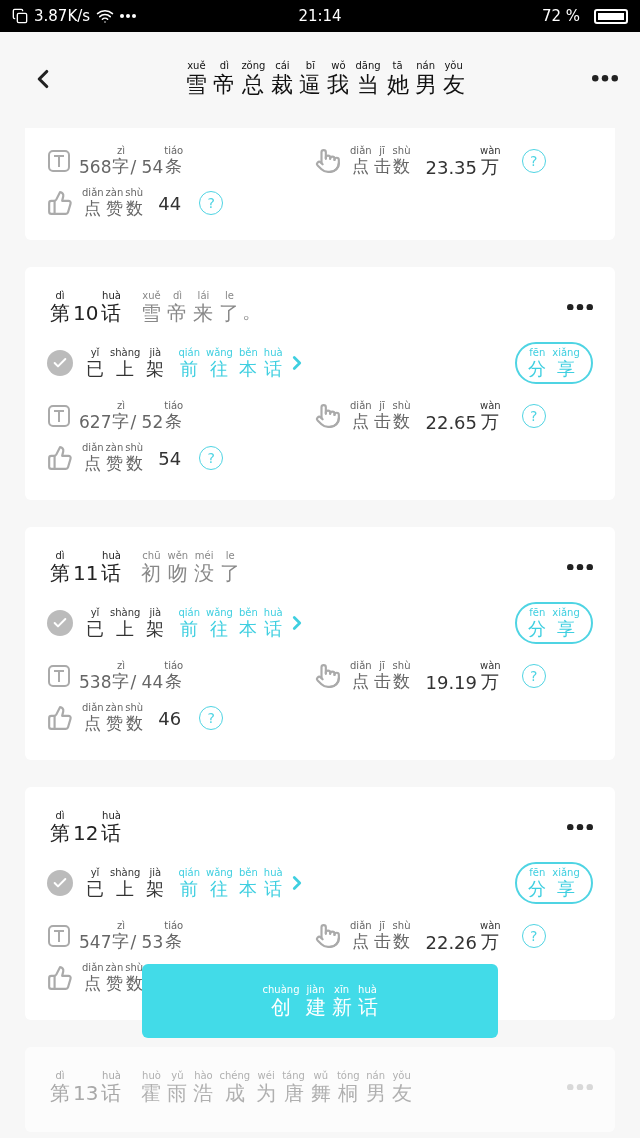 Image resolution: width=640 pixels, height=1138 pixels. I want to click on clock: 21:14, so click(320, 16).